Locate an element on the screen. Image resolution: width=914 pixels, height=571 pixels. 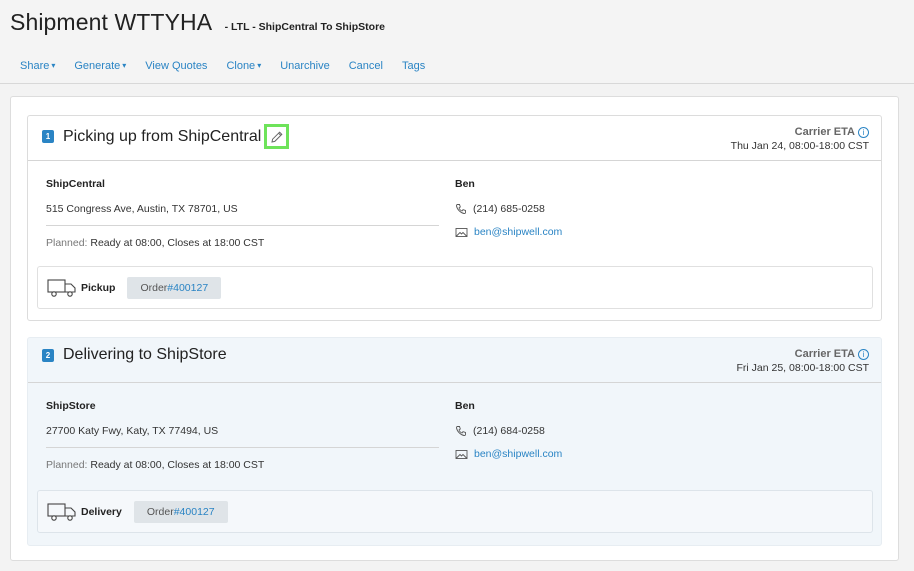
edit-stop-button is located at coordinates (277, 136).